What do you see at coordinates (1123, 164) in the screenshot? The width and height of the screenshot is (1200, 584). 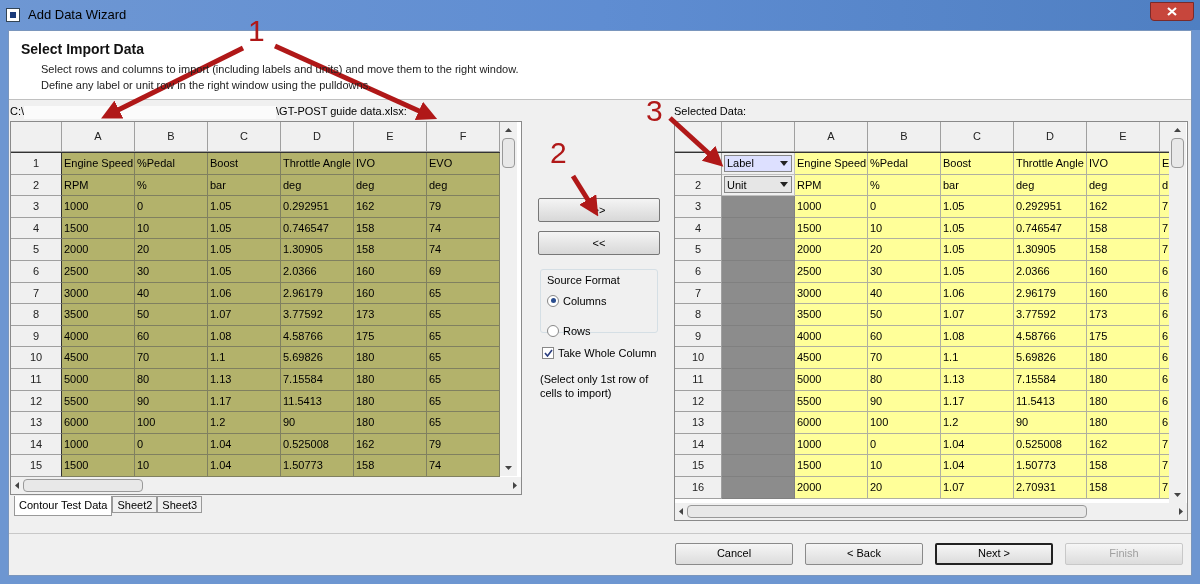 I see `table-cell: IVO` at bounding box center [1123, 164].